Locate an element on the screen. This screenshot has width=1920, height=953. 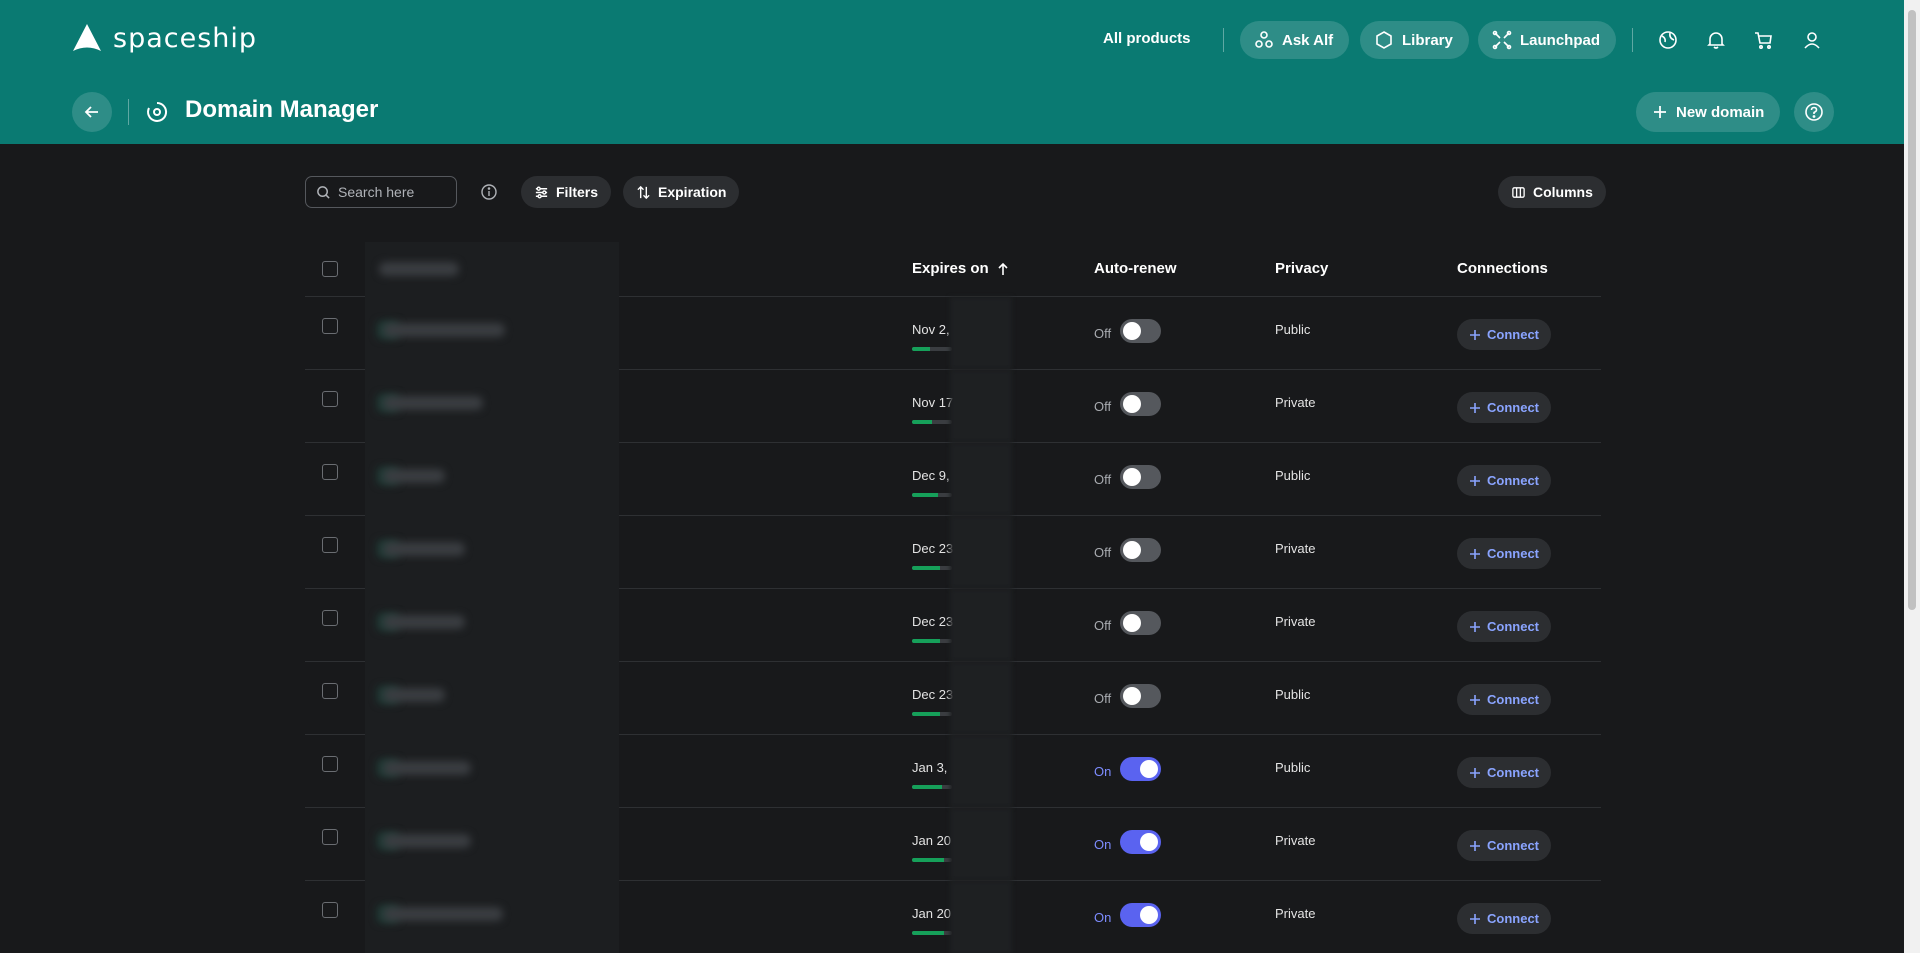
library-button: Library is located at coordinates (1414, 40).